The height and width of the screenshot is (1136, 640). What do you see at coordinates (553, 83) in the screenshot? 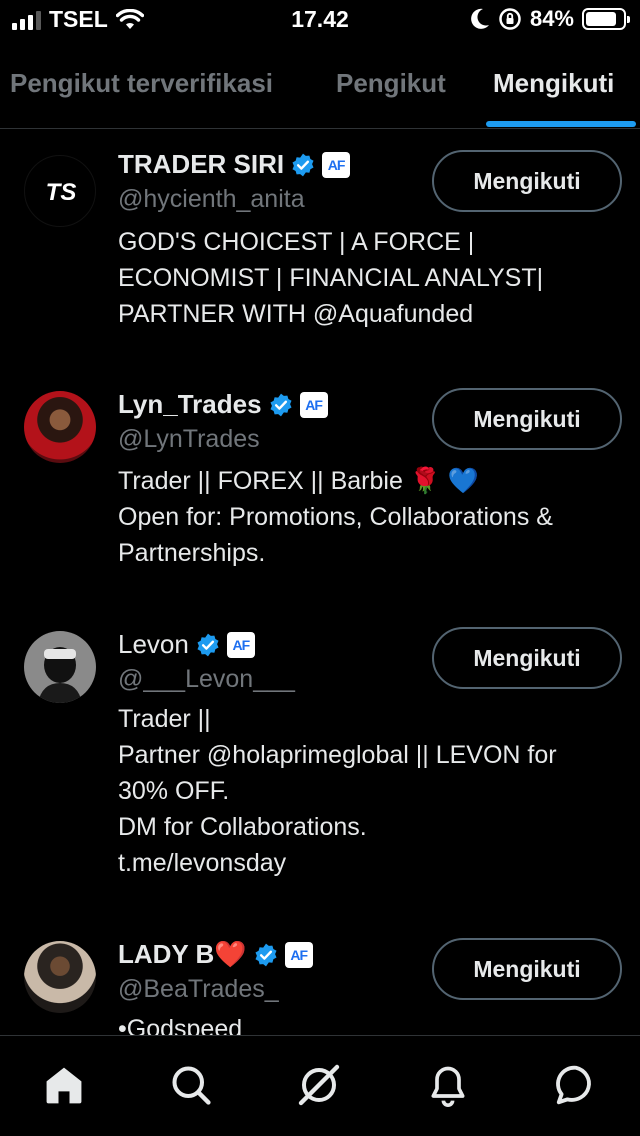
I see `tab-following: Mengikuti` at bounding box center [553, 83].